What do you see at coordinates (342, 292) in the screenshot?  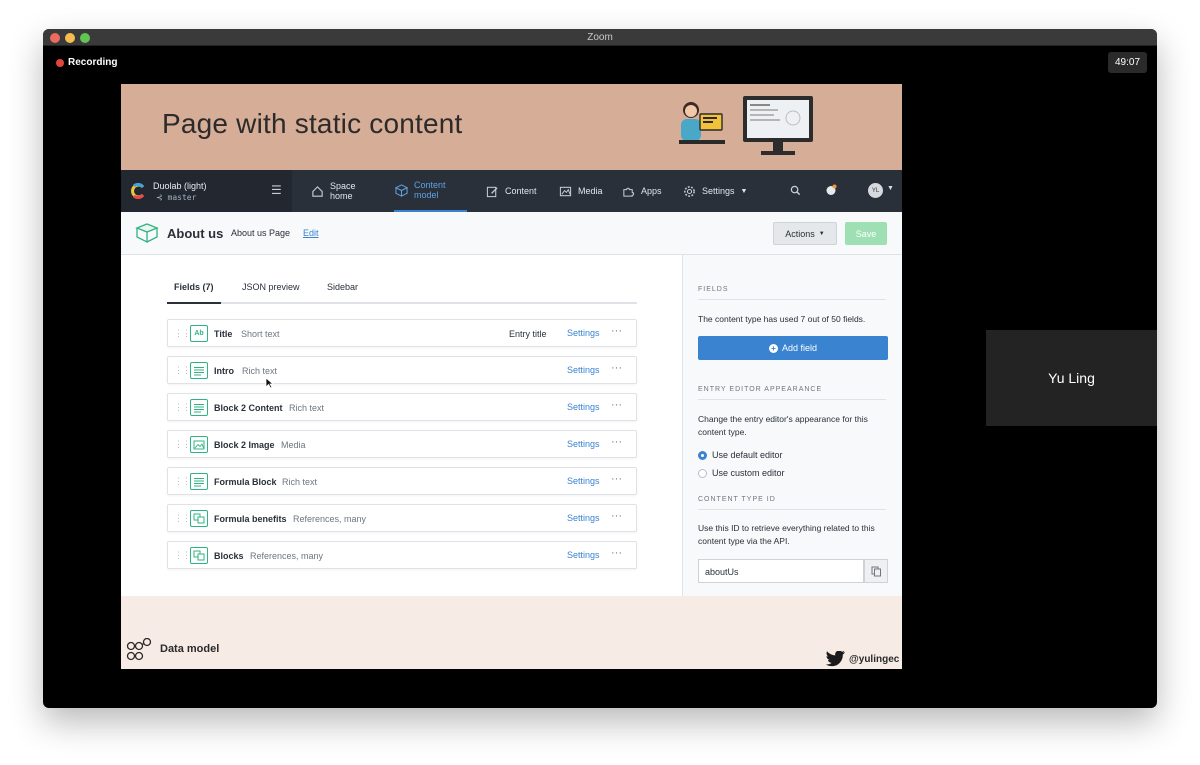 I see `tab-sidebar: Sidebar` at bounding box center [342, 292].